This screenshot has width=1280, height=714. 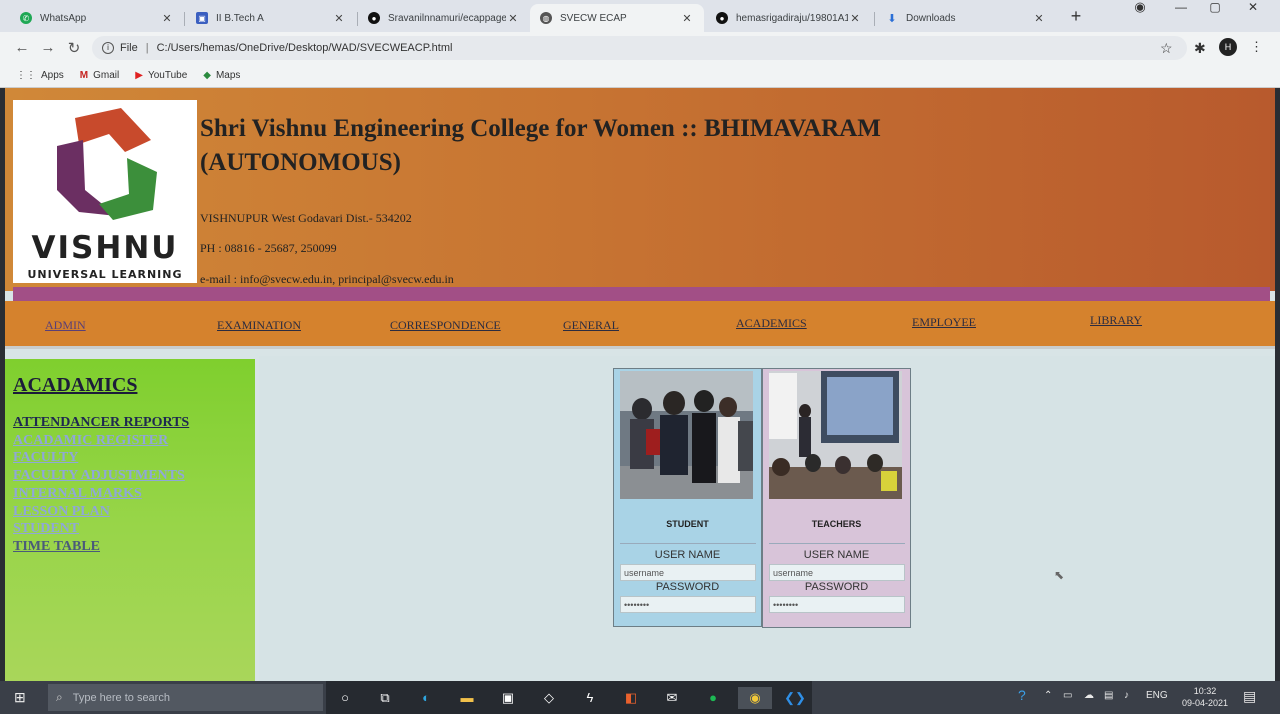 What do you see at coordinates (101, 441) in the screenshot?
I see `sidebar-link-academic-register: ACADAMIC REGISTER` at bounding box center [101, 441].